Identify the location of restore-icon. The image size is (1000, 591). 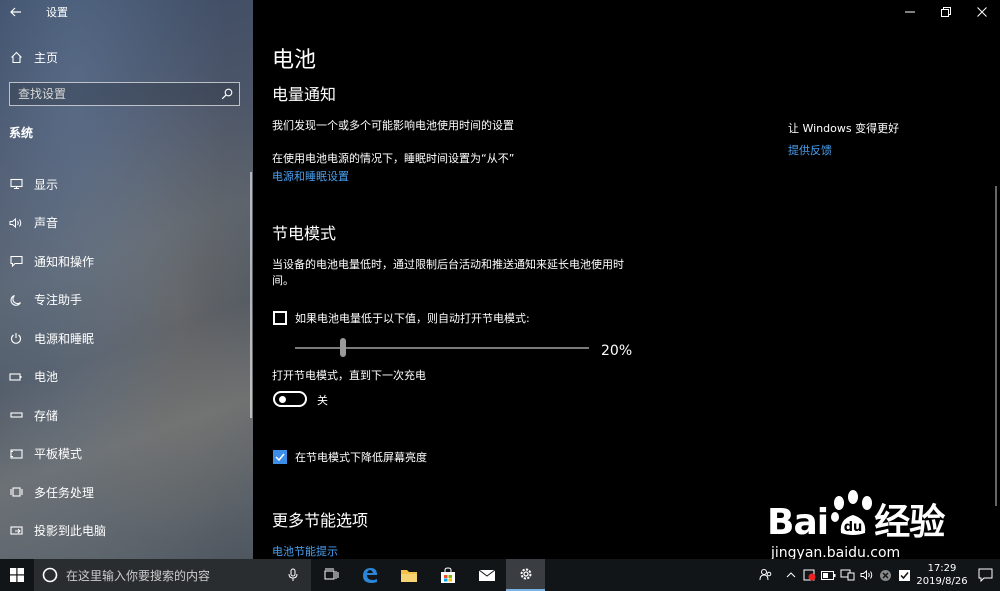
(946, 12).